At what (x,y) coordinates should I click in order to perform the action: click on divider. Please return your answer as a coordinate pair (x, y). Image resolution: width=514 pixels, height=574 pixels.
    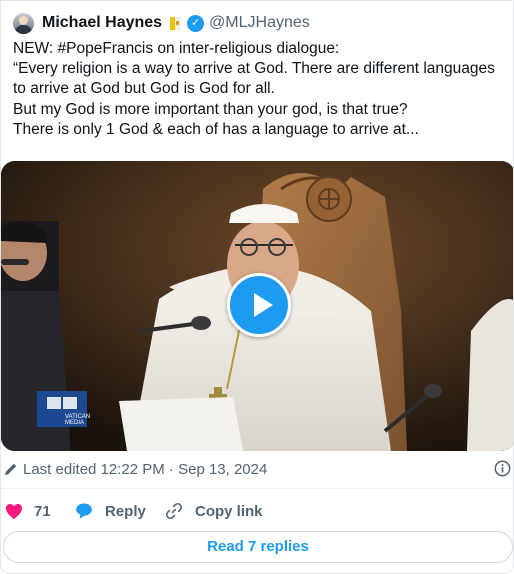
    Looking at the image, I should click on (257, 488).